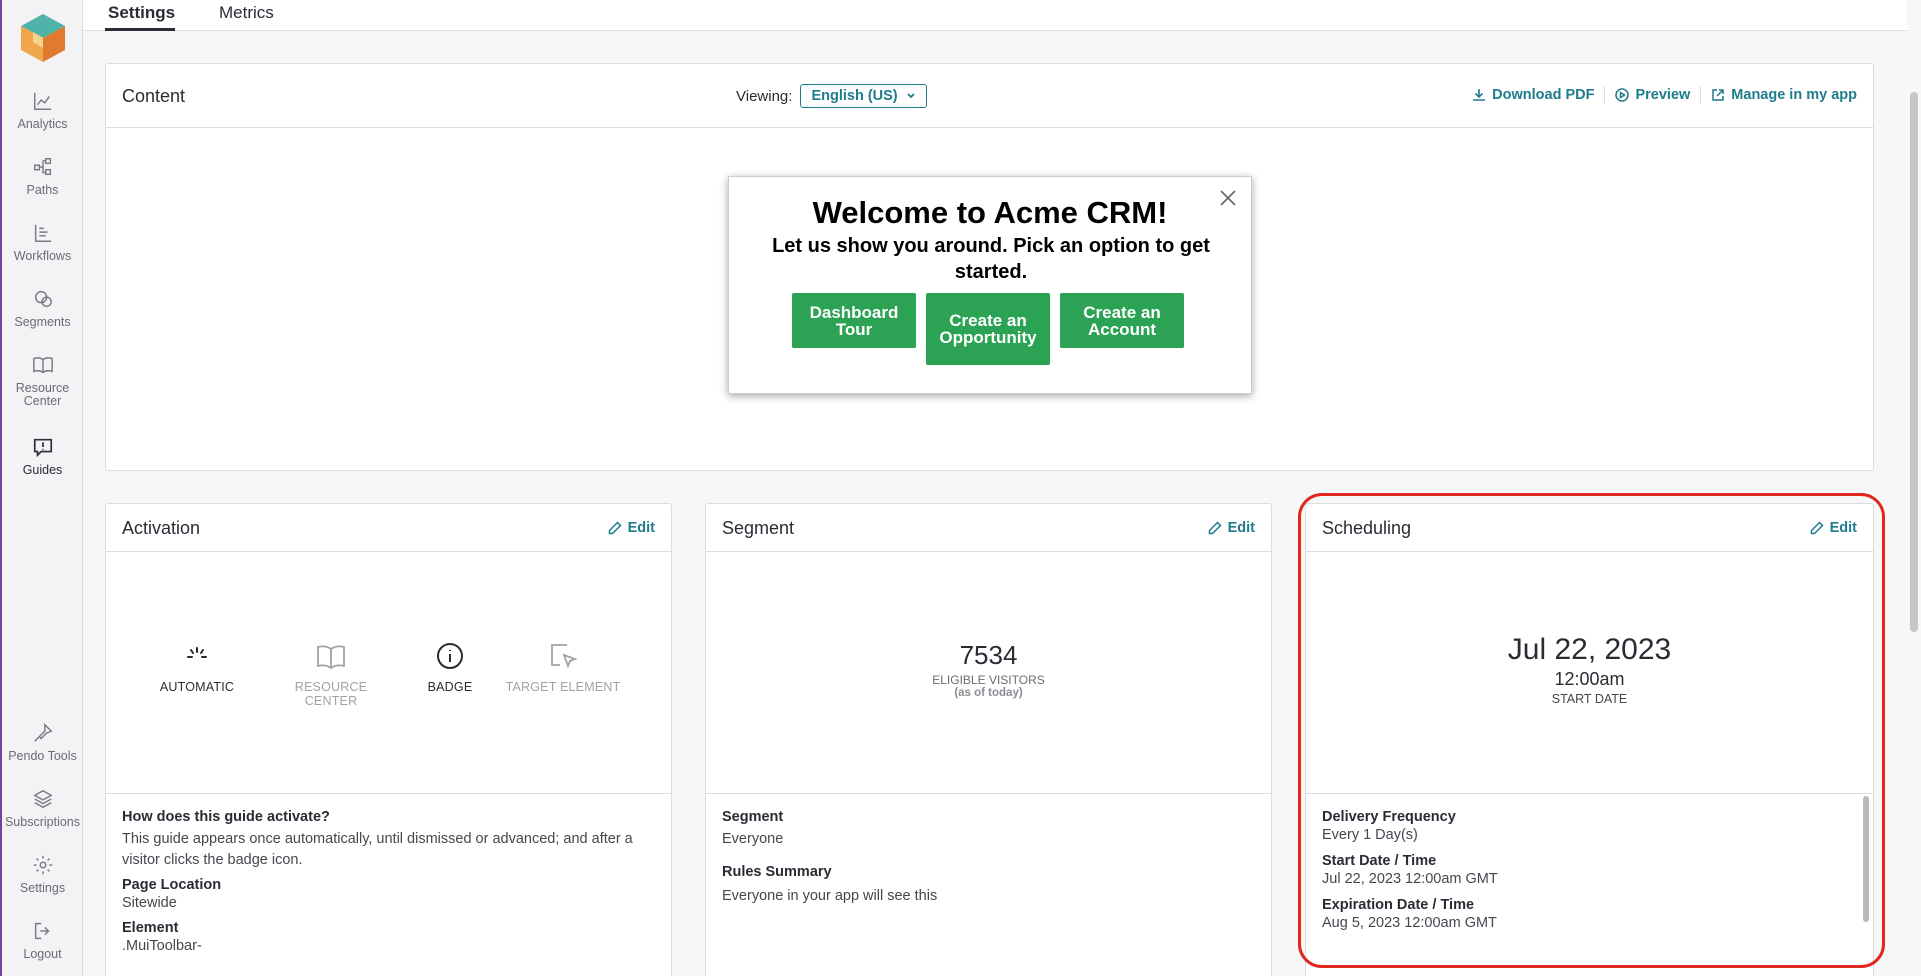  Describe the element at coordinates (988, 693) in the screenshot. I see `visitor-count-sub: (as of today)` at that location.